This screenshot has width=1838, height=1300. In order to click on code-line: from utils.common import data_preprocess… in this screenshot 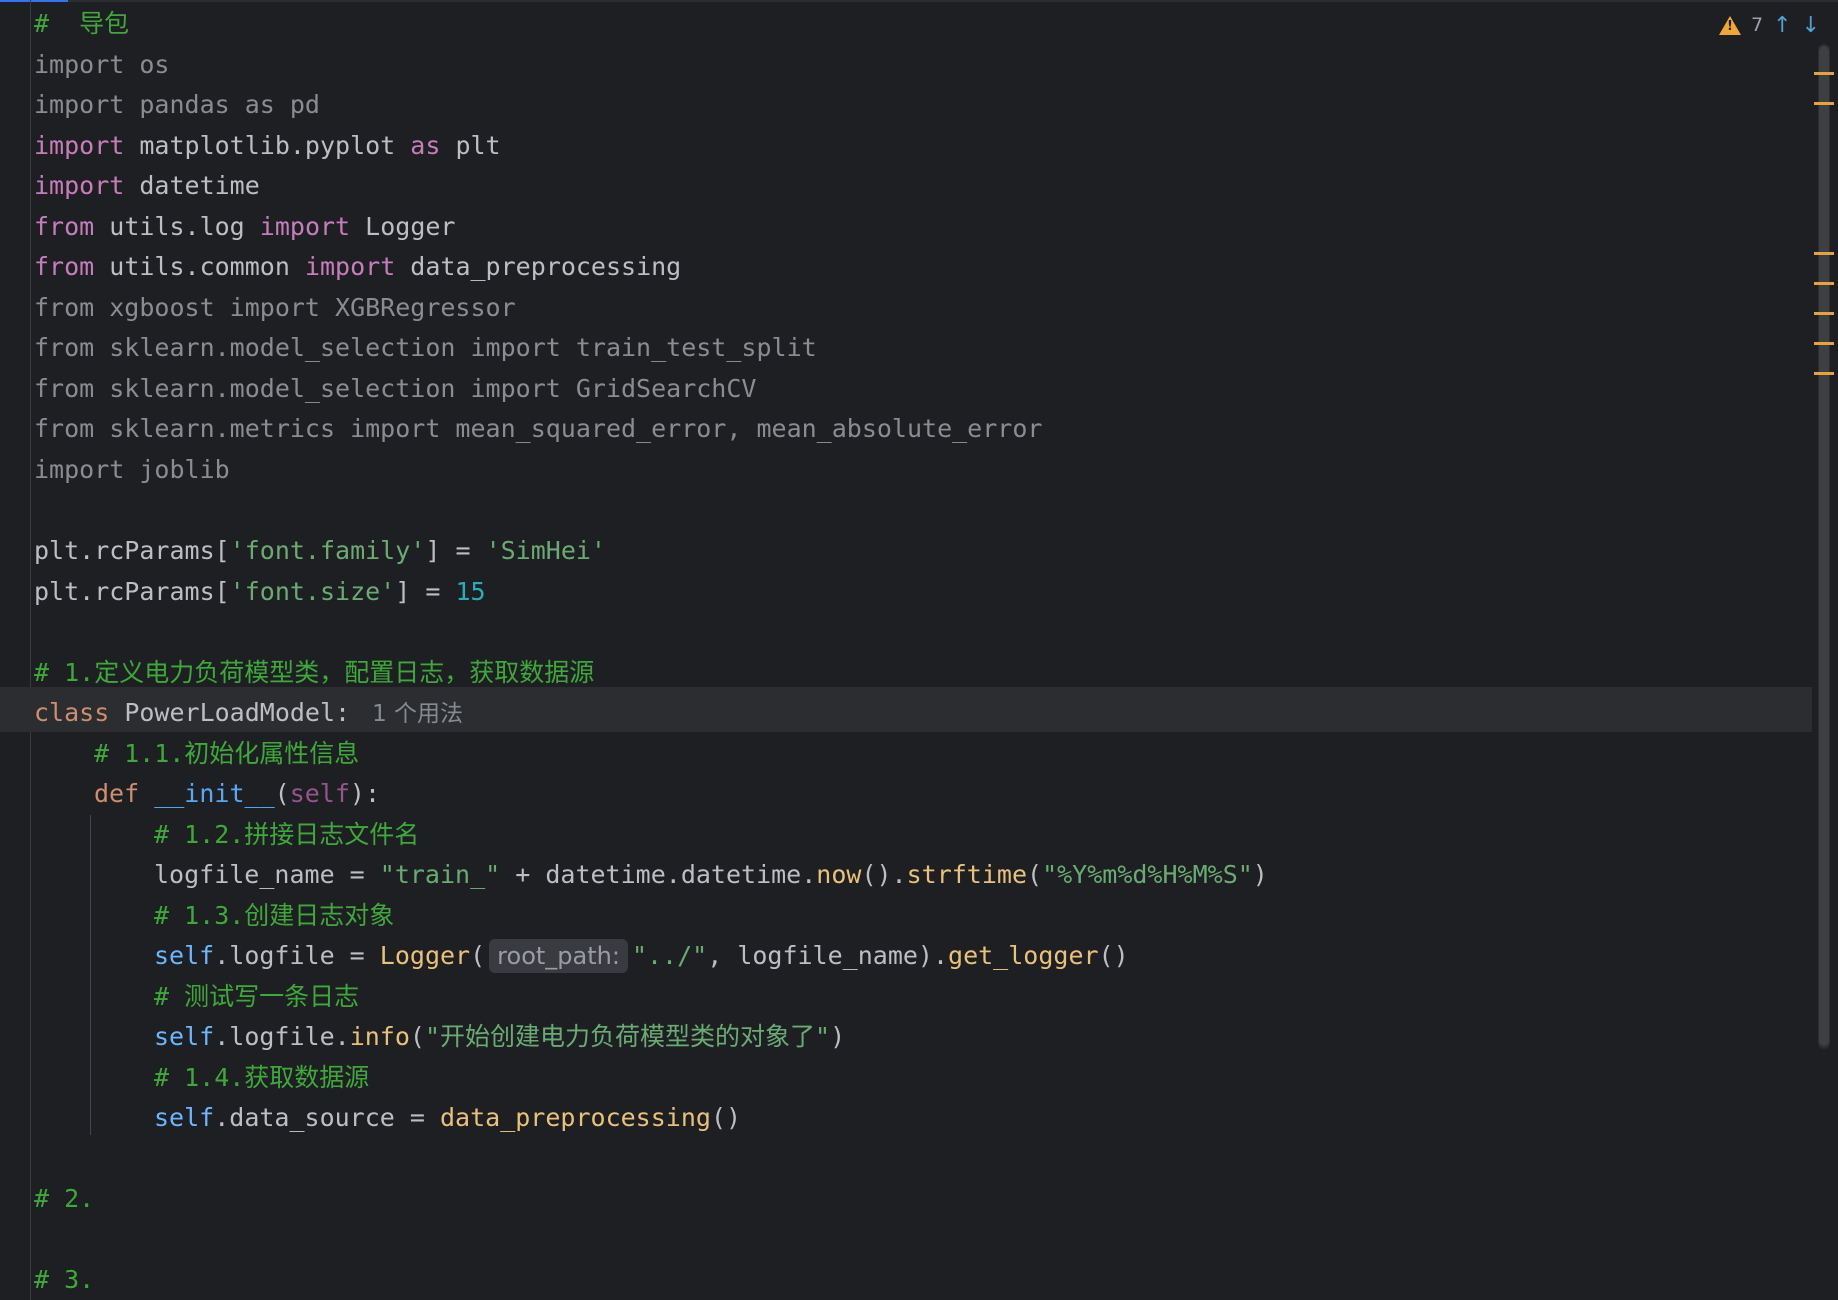, I will do `click(357, 267)`.